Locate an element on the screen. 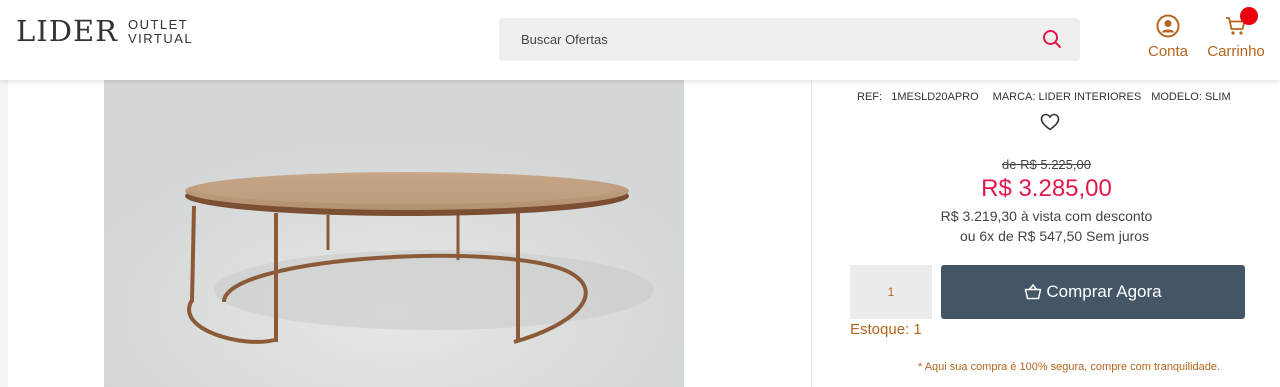 The height and width of the screenshot is (387, 1280). cash-price: R$ 3.219,30 à vista com desconto is located at coordinates (1046, 216).